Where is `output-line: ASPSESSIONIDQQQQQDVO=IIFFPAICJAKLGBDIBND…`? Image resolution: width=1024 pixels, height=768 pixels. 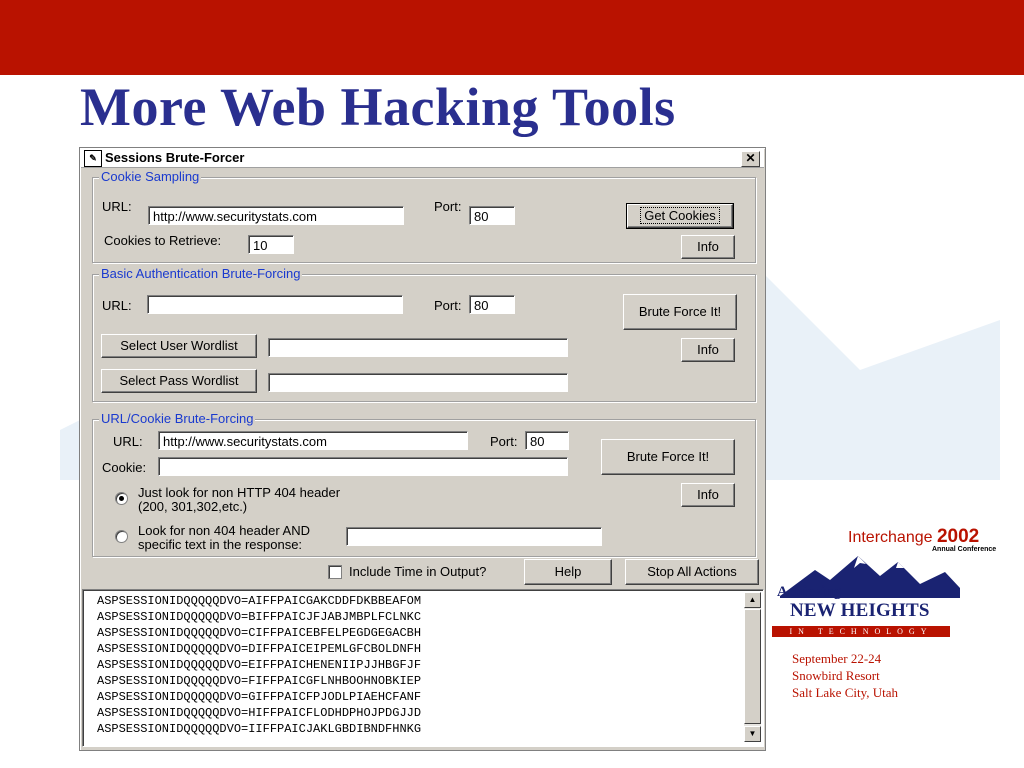
output-line: ASPSESSIONIDQQQQQDVO=IIFFPAICJAKLGBDIBND… is located at coordinates (259, 729).